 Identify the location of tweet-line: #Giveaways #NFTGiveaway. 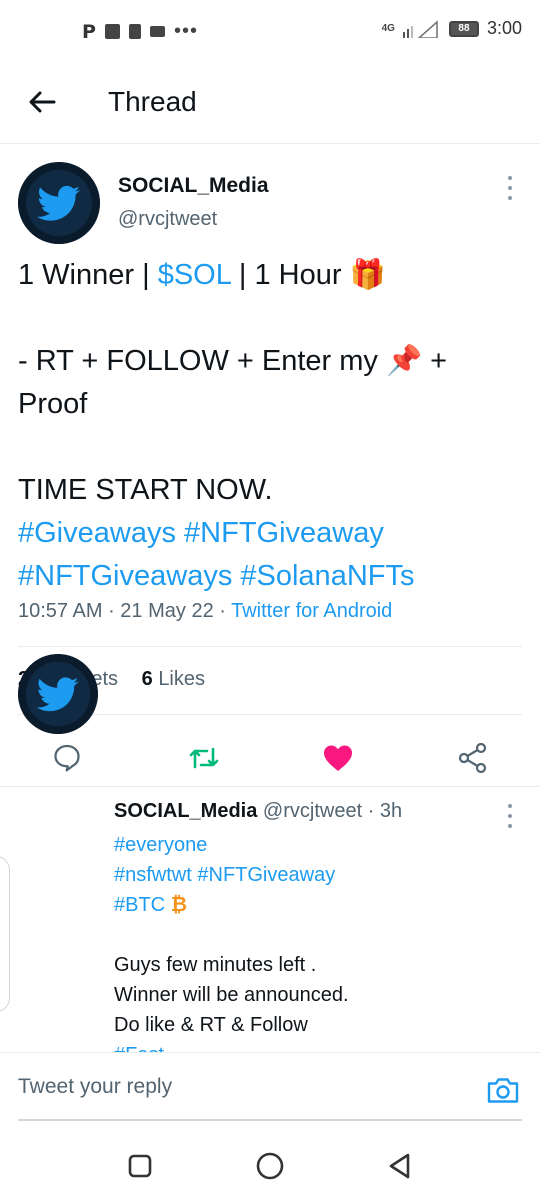
(273, 533).